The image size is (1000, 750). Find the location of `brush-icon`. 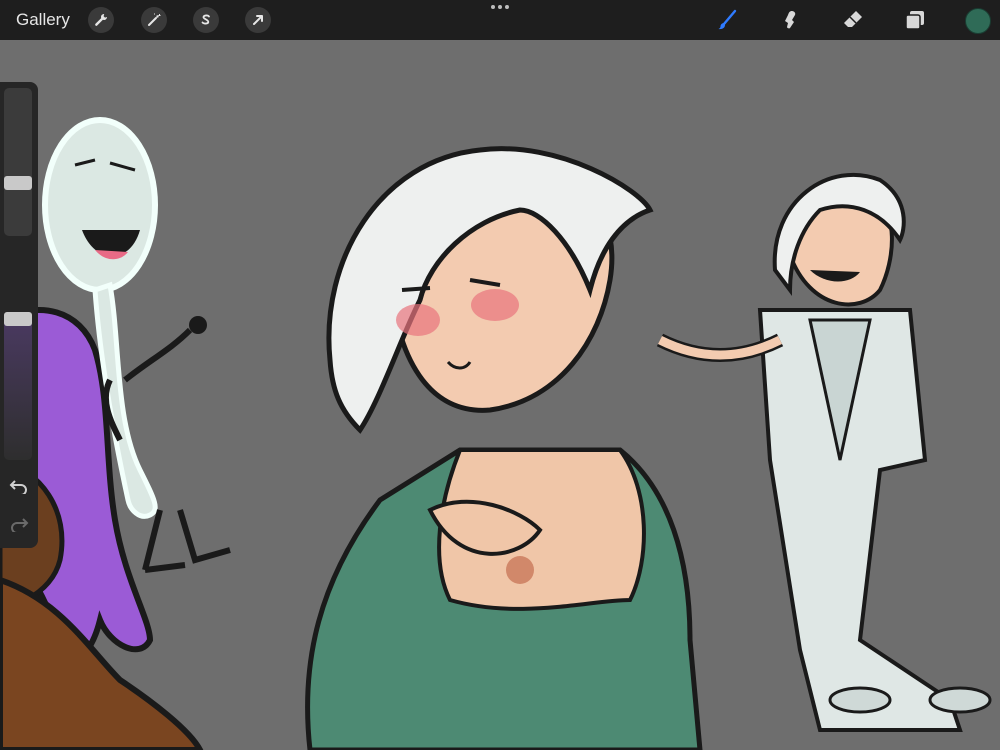

brush-icon is located at coordinates (727, 20).